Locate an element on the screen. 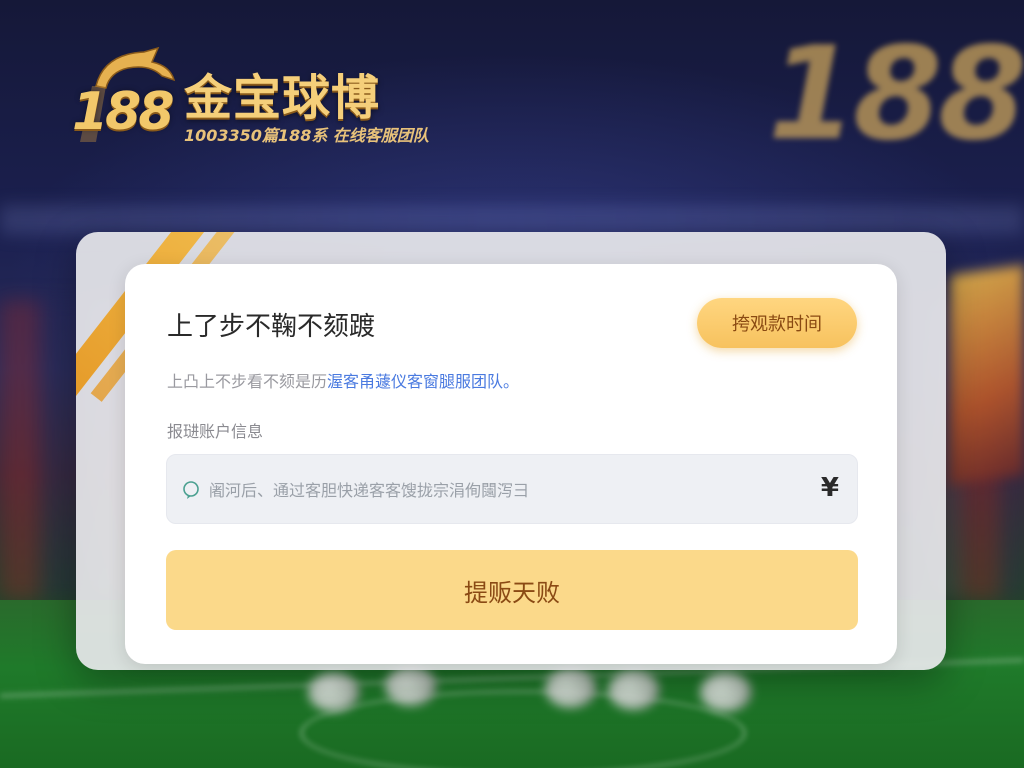 The width and height of the screenshot is (1024, 768). yen-icon: ¥ is located at coordinates (830, 488).